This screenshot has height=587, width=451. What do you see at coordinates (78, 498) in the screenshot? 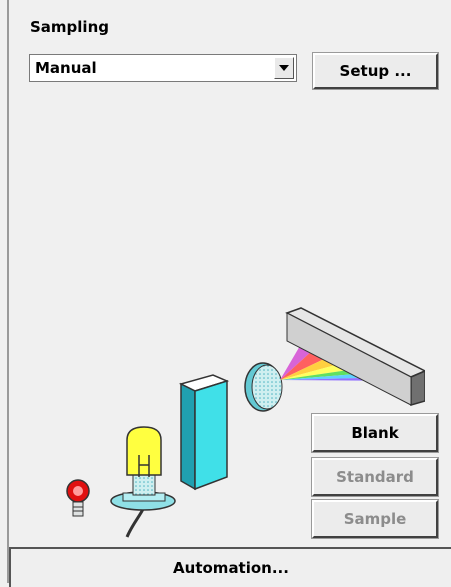
I see `red-lamp-icon` at bounding box center [78, 498].